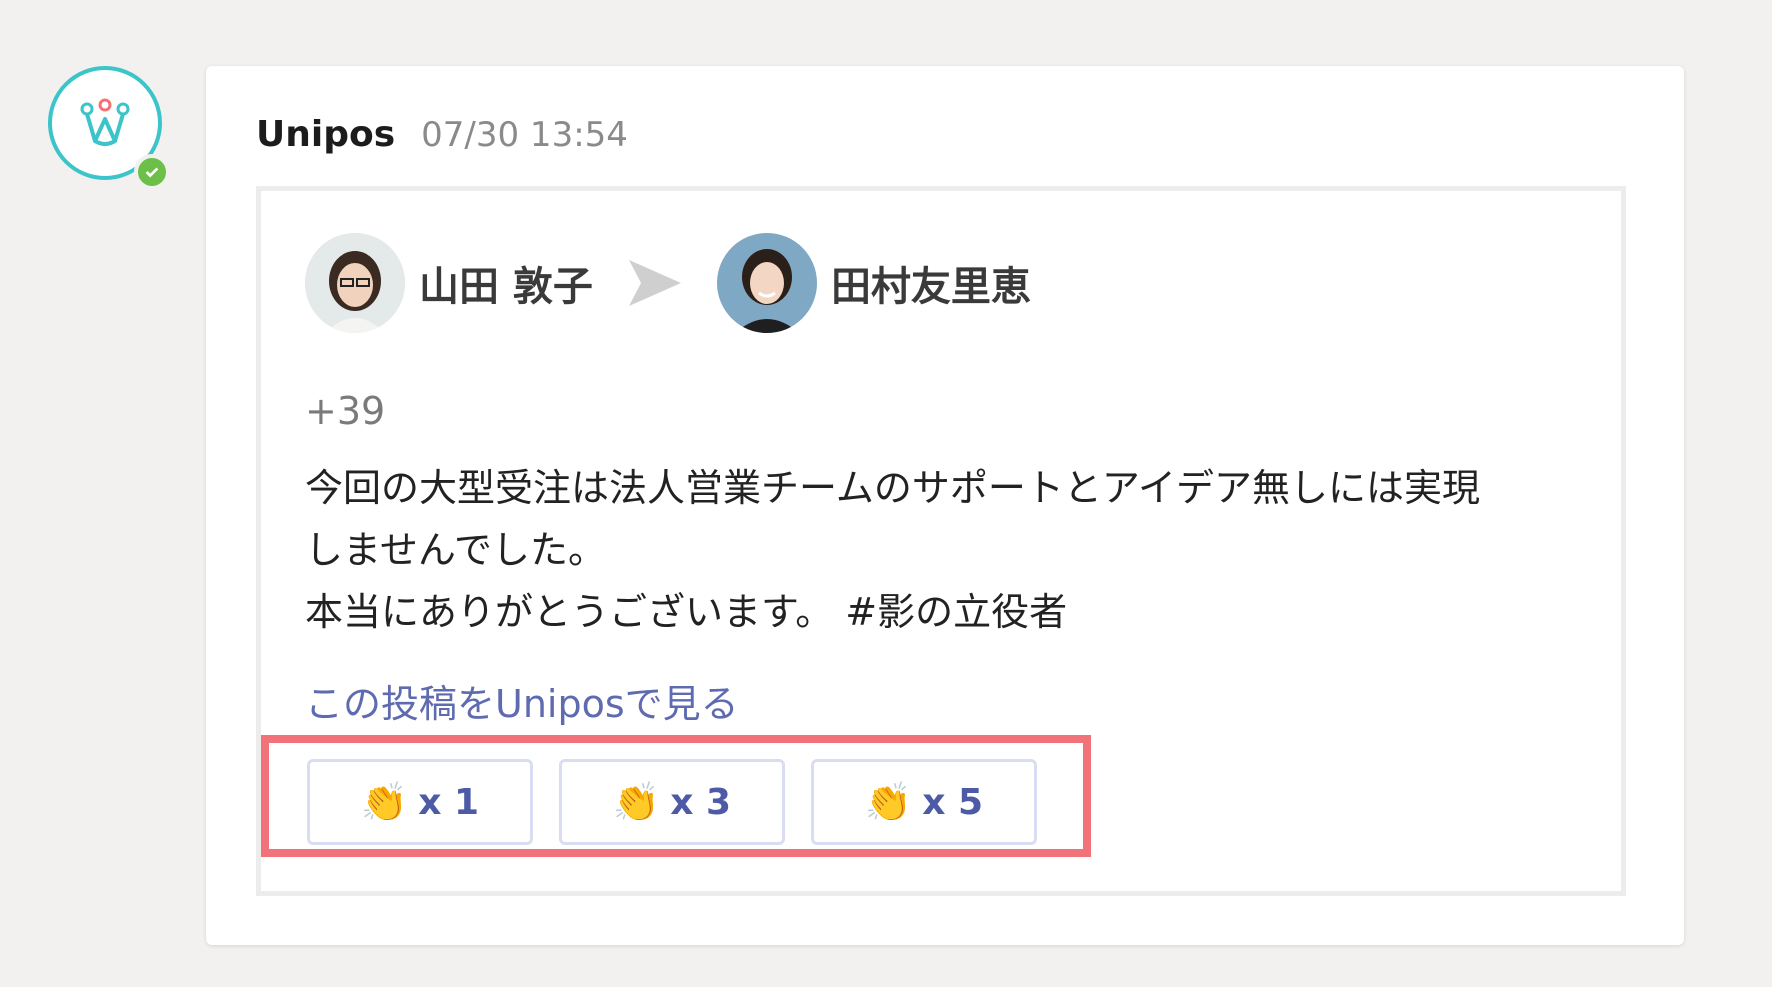  I want to click on clap-x5-button: 👏 x 5, so click(924, 802).